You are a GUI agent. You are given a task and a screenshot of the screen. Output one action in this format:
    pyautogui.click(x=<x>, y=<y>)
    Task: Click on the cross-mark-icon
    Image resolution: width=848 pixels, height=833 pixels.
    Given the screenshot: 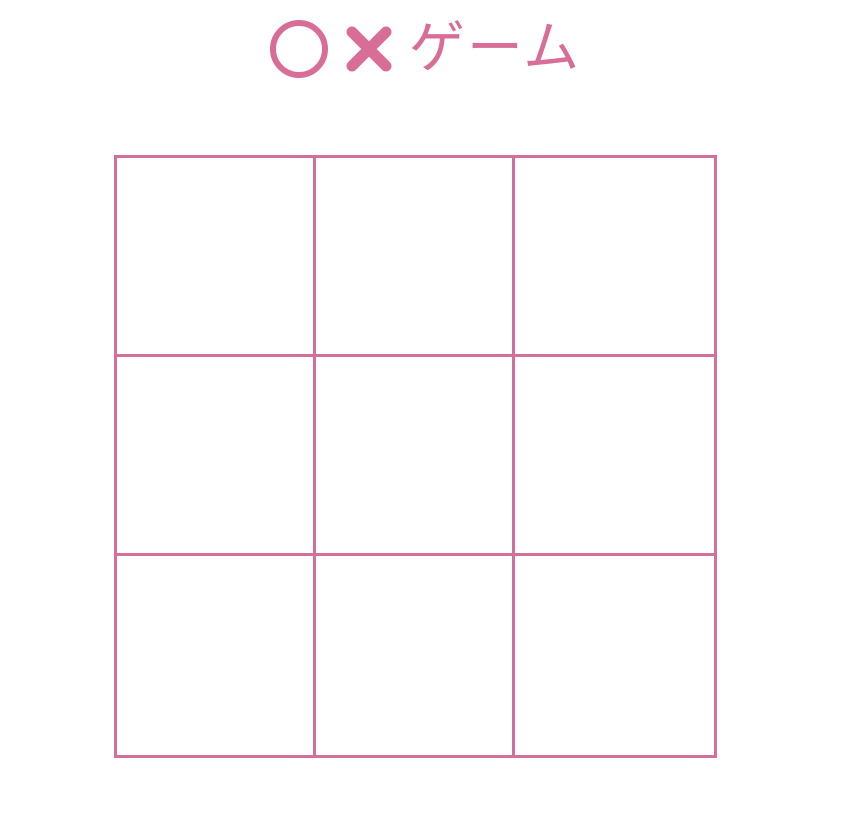 What is the action you would take?
    pyautogui.click(x=369, y=49)
    